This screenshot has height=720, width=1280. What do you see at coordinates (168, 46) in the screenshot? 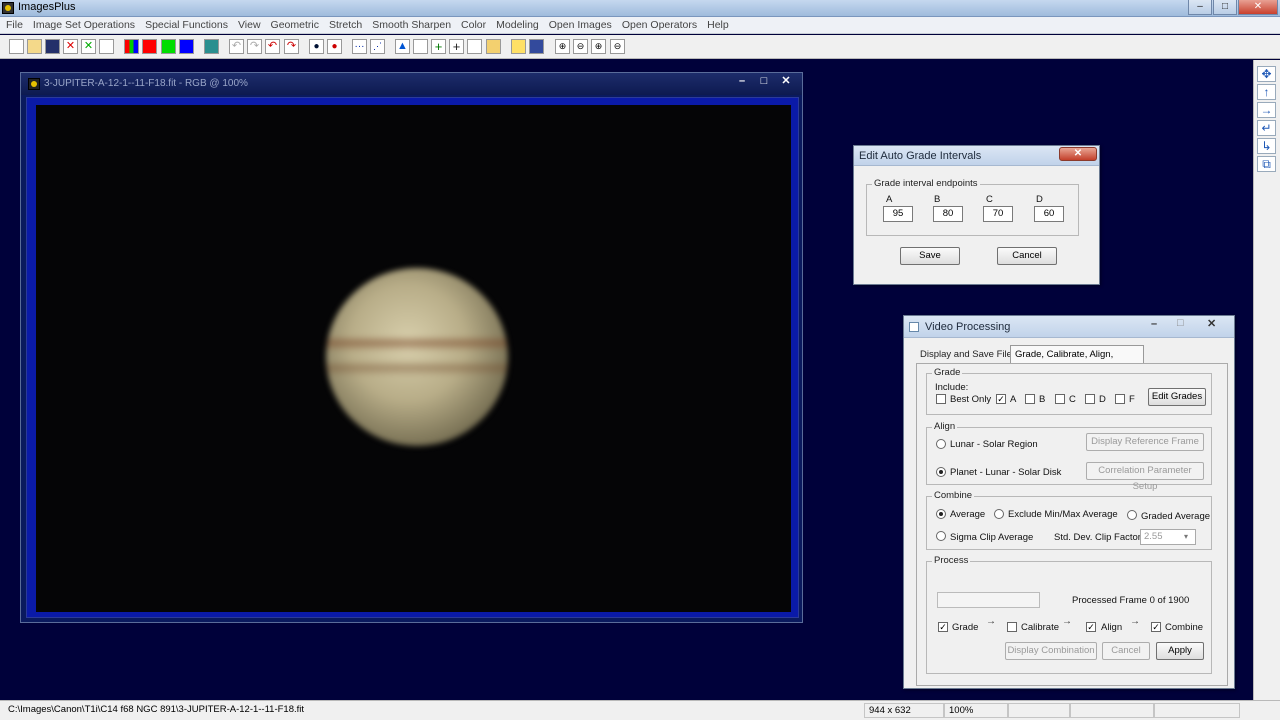
I see `green-channel-icon` at bounding box center [168, 46].